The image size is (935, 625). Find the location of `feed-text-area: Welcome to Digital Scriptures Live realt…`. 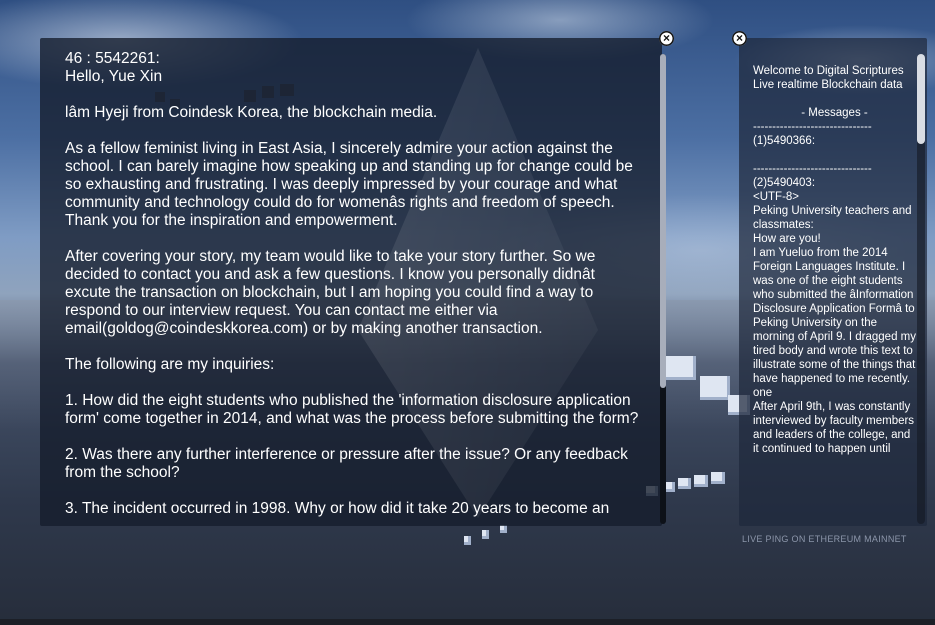

feed-text-area: Welcome to Digital Scriptures Live realt… is located at coordinates (834, 293).